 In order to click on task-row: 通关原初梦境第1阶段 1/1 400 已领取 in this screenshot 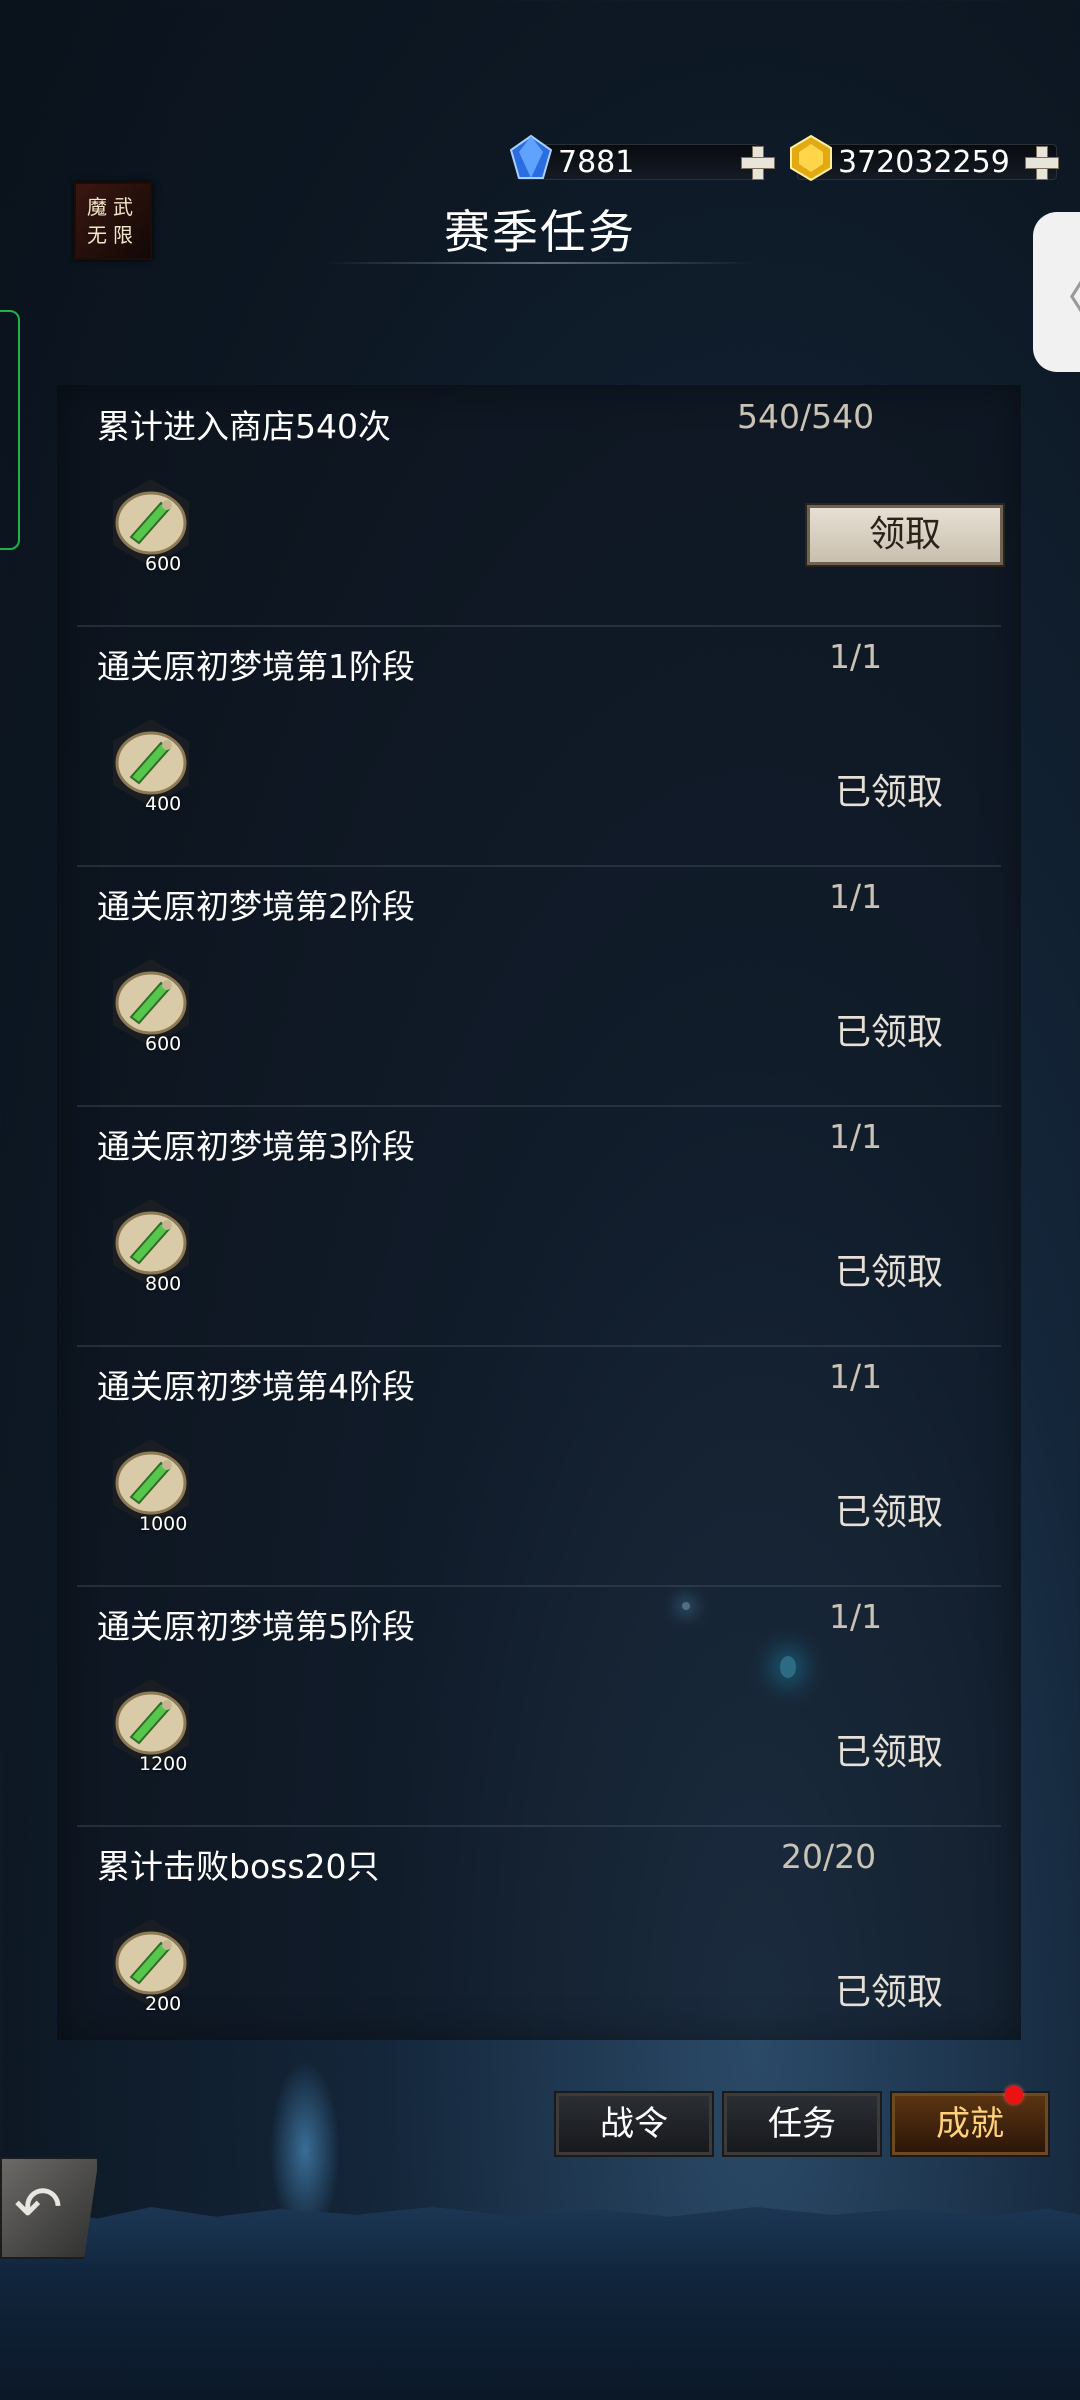, I will do `click(539, 746)`.